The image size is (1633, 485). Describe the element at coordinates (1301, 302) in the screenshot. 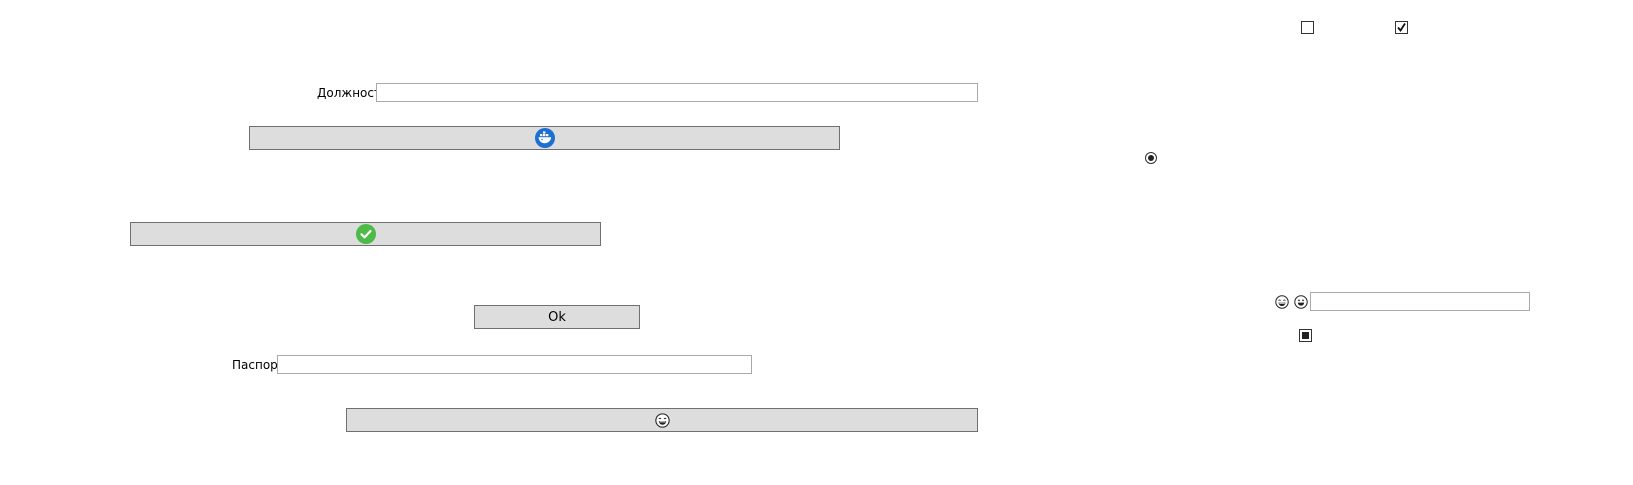

I see `smiling-face-icon` at that location.